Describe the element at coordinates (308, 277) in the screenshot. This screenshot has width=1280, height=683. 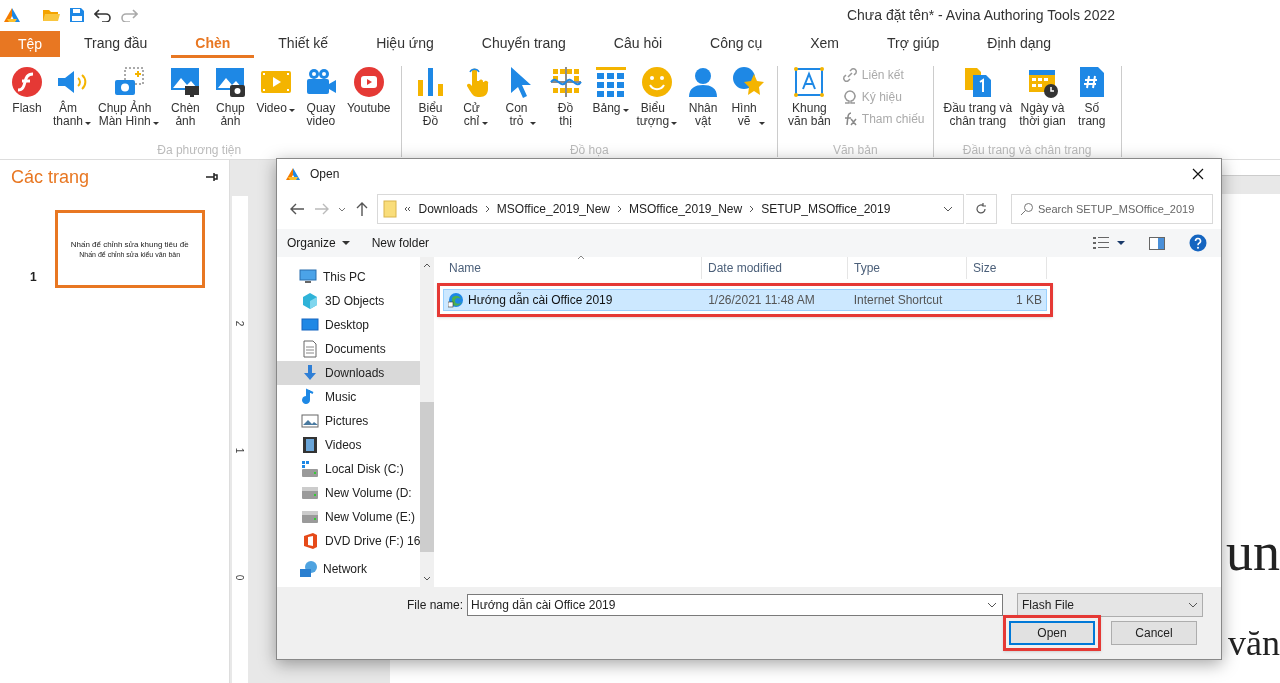
I see `monitor-icon` at that location.